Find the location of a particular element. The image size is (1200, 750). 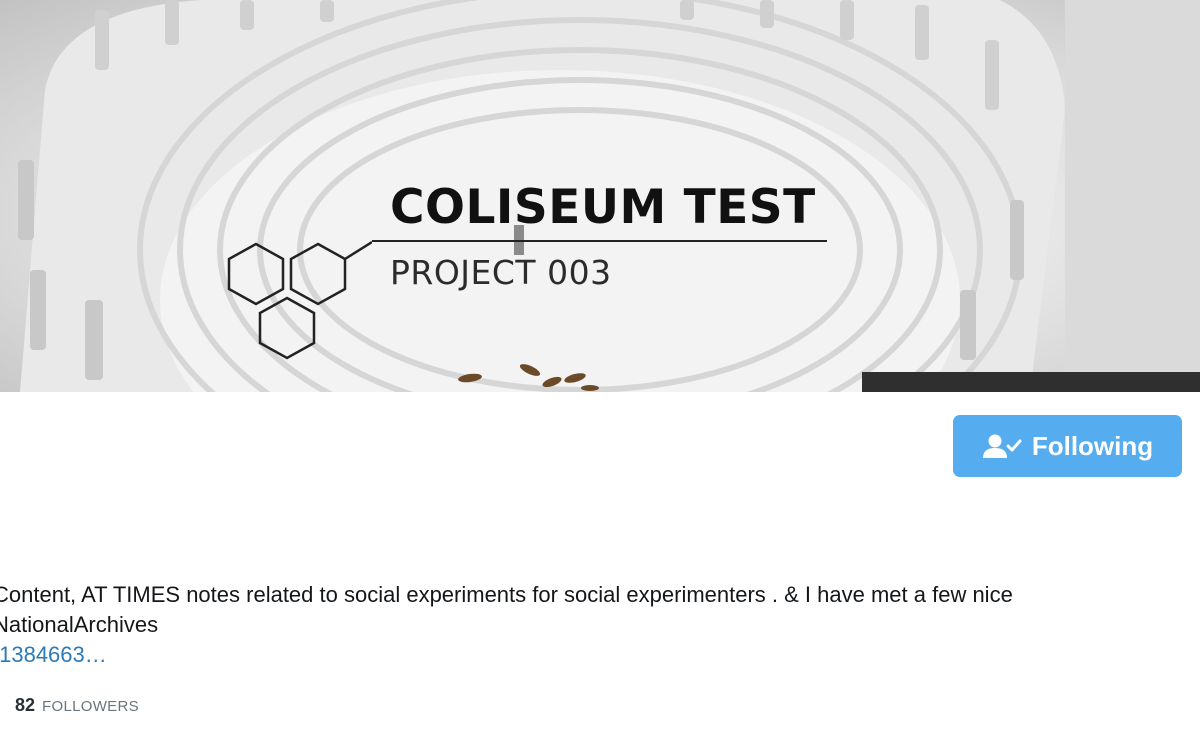

following-button: Following is located at coordinates (1067, 446).